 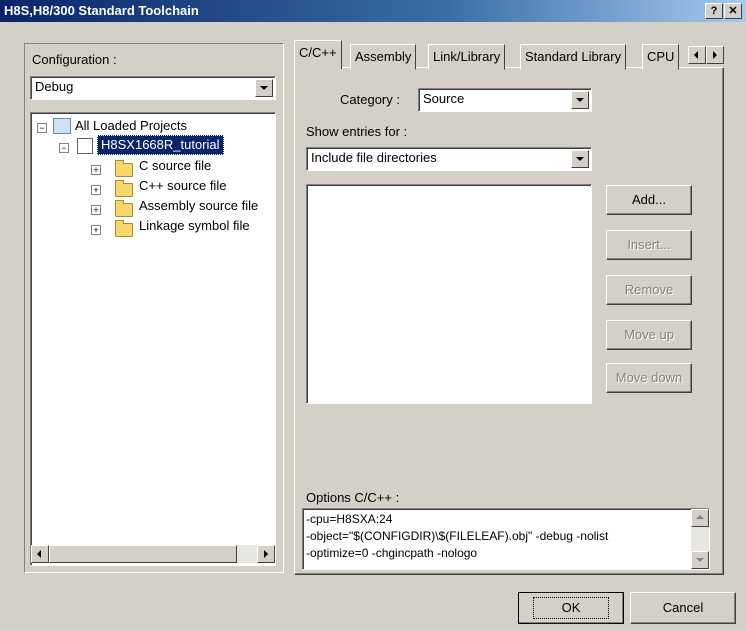 I want to click on cancel-button: Cancel, so click(x=683, y=608).